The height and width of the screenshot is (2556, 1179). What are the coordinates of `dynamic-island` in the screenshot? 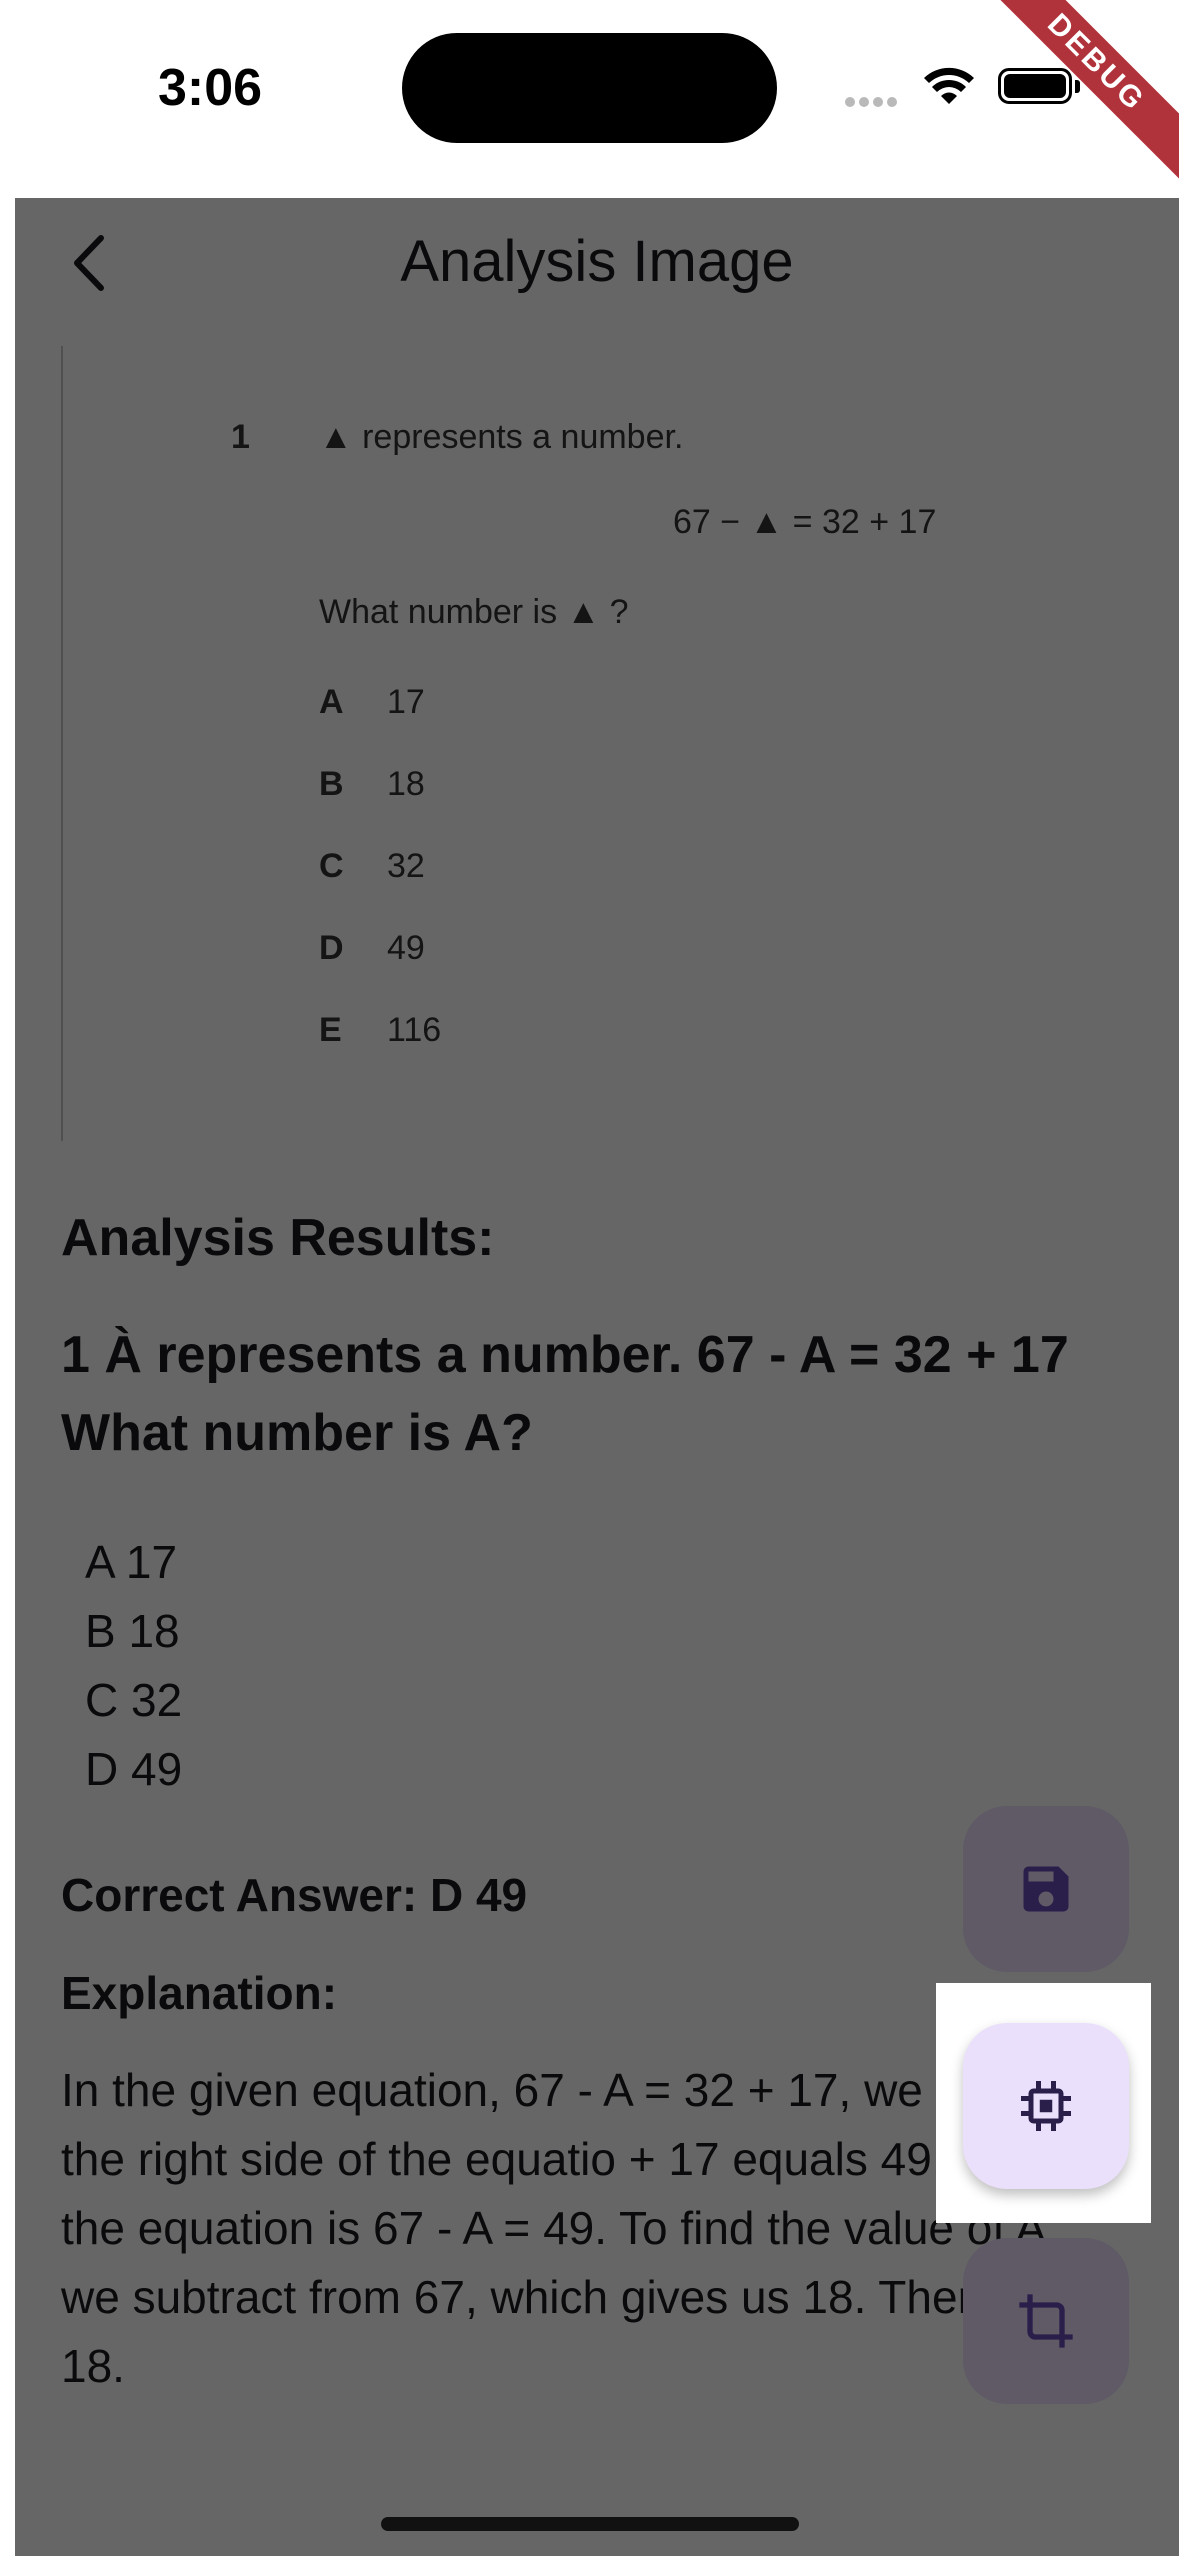 It's located at (589, 88).